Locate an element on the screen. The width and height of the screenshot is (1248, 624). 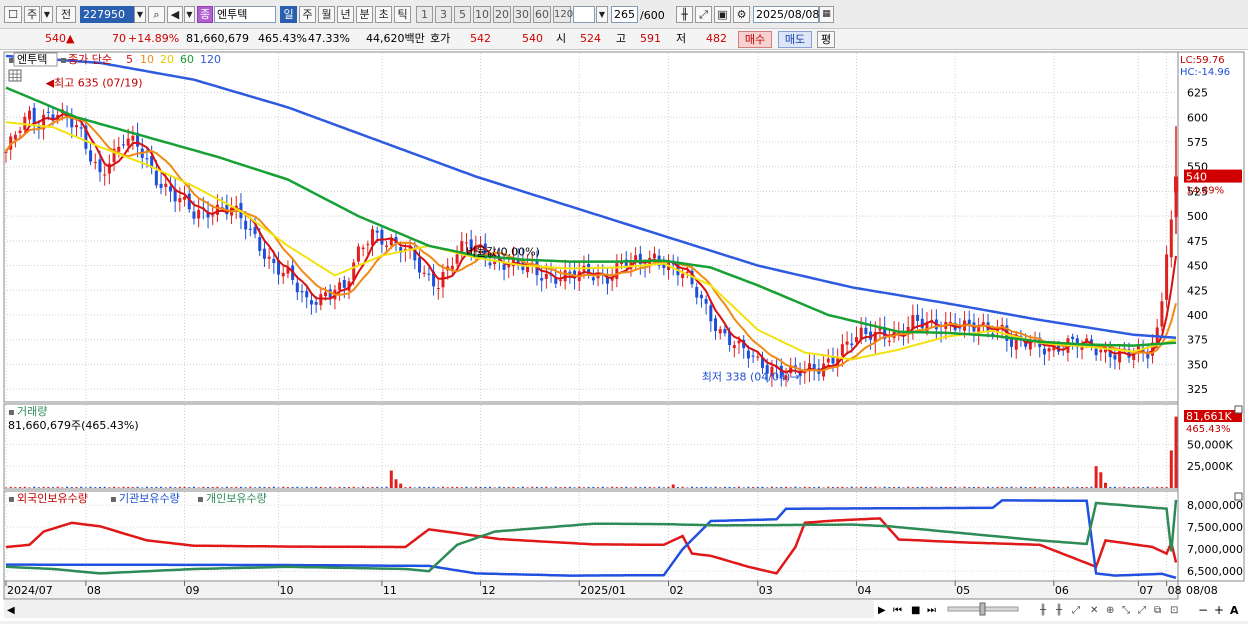
ruler-icon: ⤡ is located at coordinates (1126, 610).